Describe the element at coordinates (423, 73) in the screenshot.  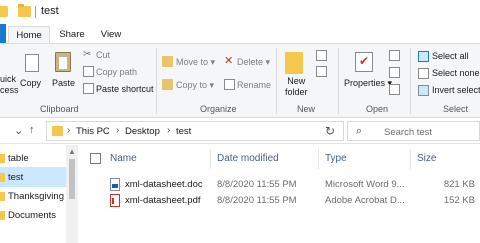
I see `select-none-icon` at that location.